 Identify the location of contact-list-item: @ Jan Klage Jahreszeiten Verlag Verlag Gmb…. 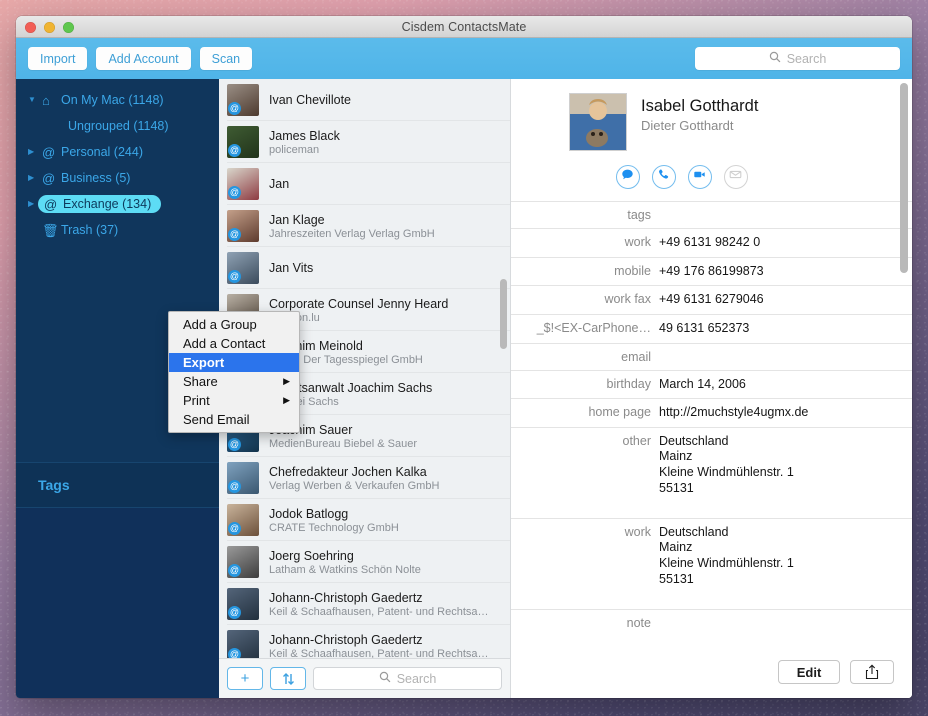
(364, 226).